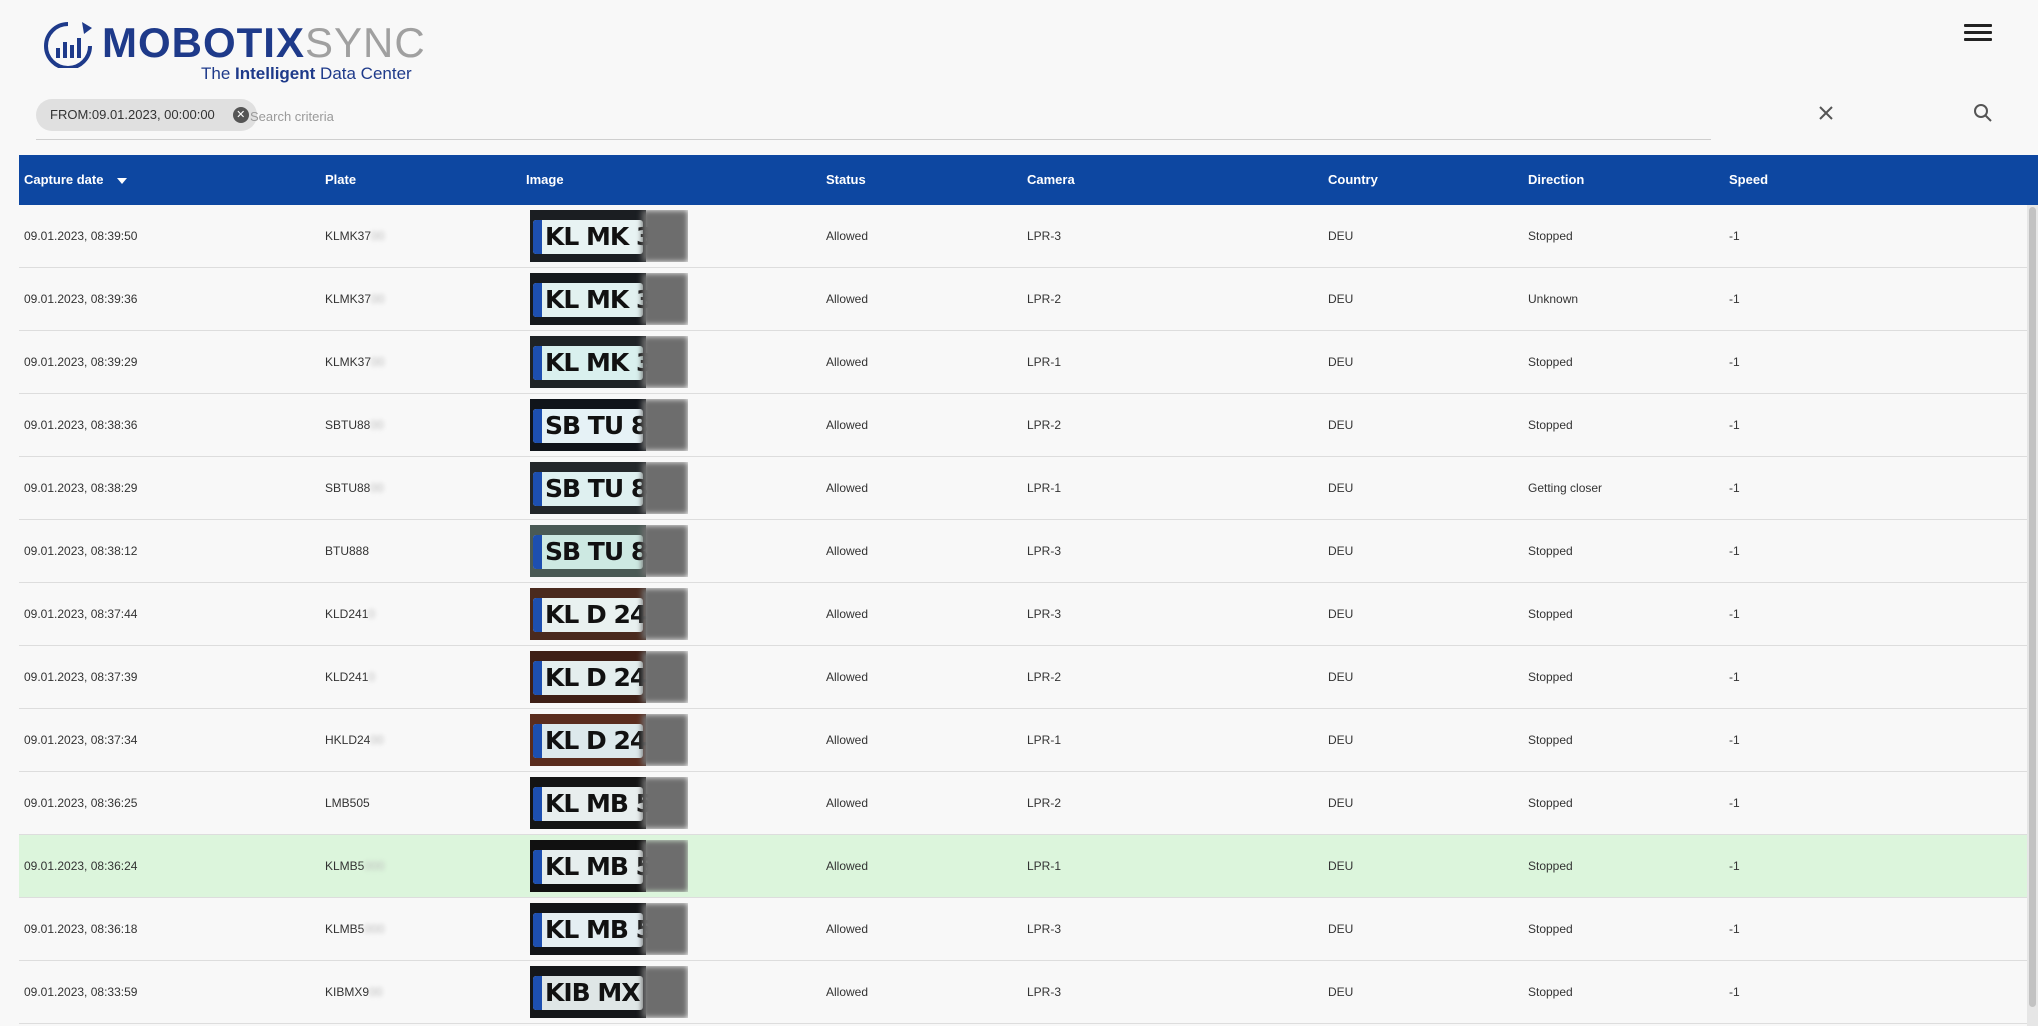 The height and width of the screenshot is (1026, 2038). What do you see at coordinates (340, 180) in the screenshot?
I see `column-header-plate: Plate` at bounding box center [340, 180].